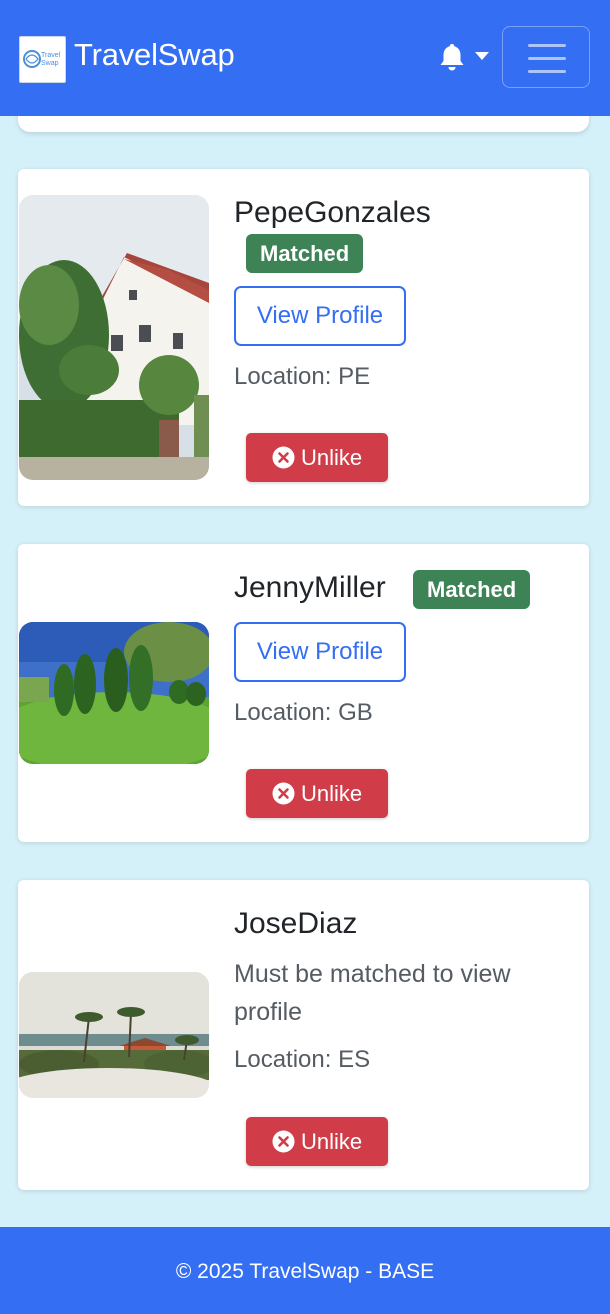 This screenshot has width=610, height=1314. I want to click on brand-logo: Travel Swap, so click(42, 59).